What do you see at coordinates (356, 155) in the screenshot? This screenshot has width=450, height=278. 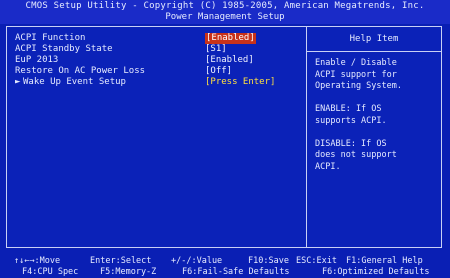 I see `help-text: DISABLE: If OS does not support ACPI.` at bounding box center [356, 155].